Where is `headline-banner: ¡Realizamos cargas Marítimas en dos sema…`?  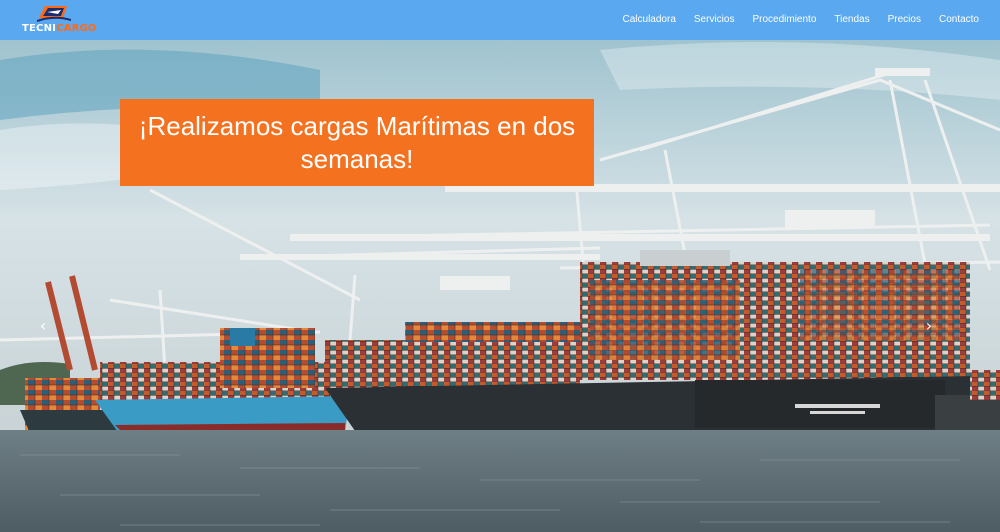
headline-banner: ¡Realizamos cargas Marítimas en dos sema… is located at coordinates (357, 142).